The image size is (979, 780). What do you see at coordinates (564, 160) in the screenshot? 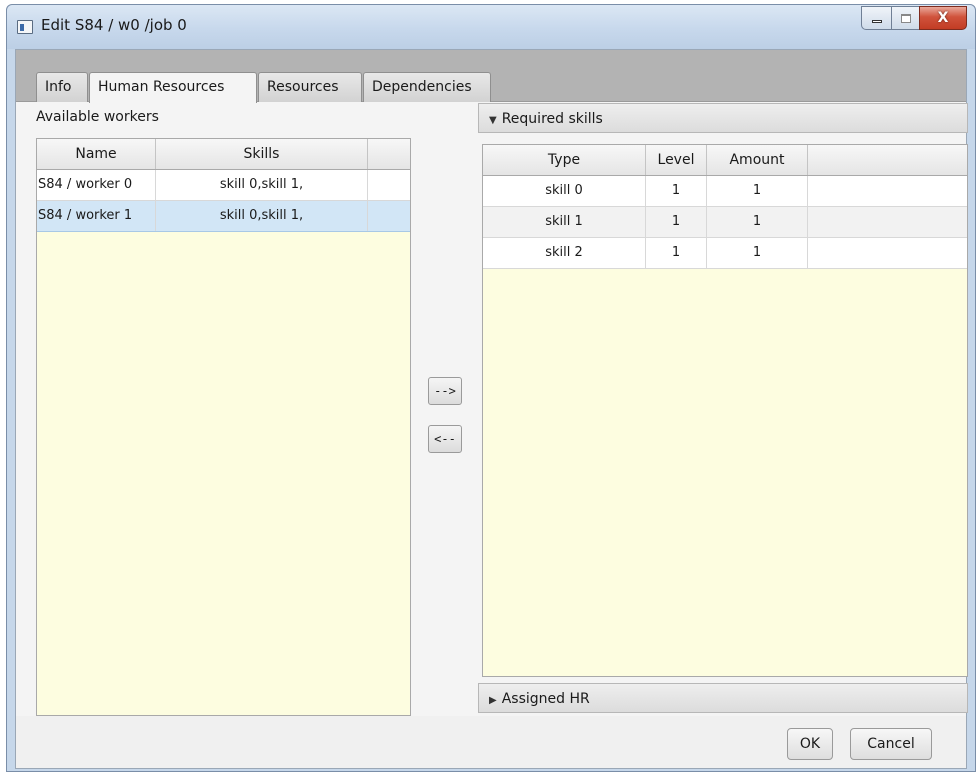
I see `column-header-type: Type` at bounding box center [564, 160].